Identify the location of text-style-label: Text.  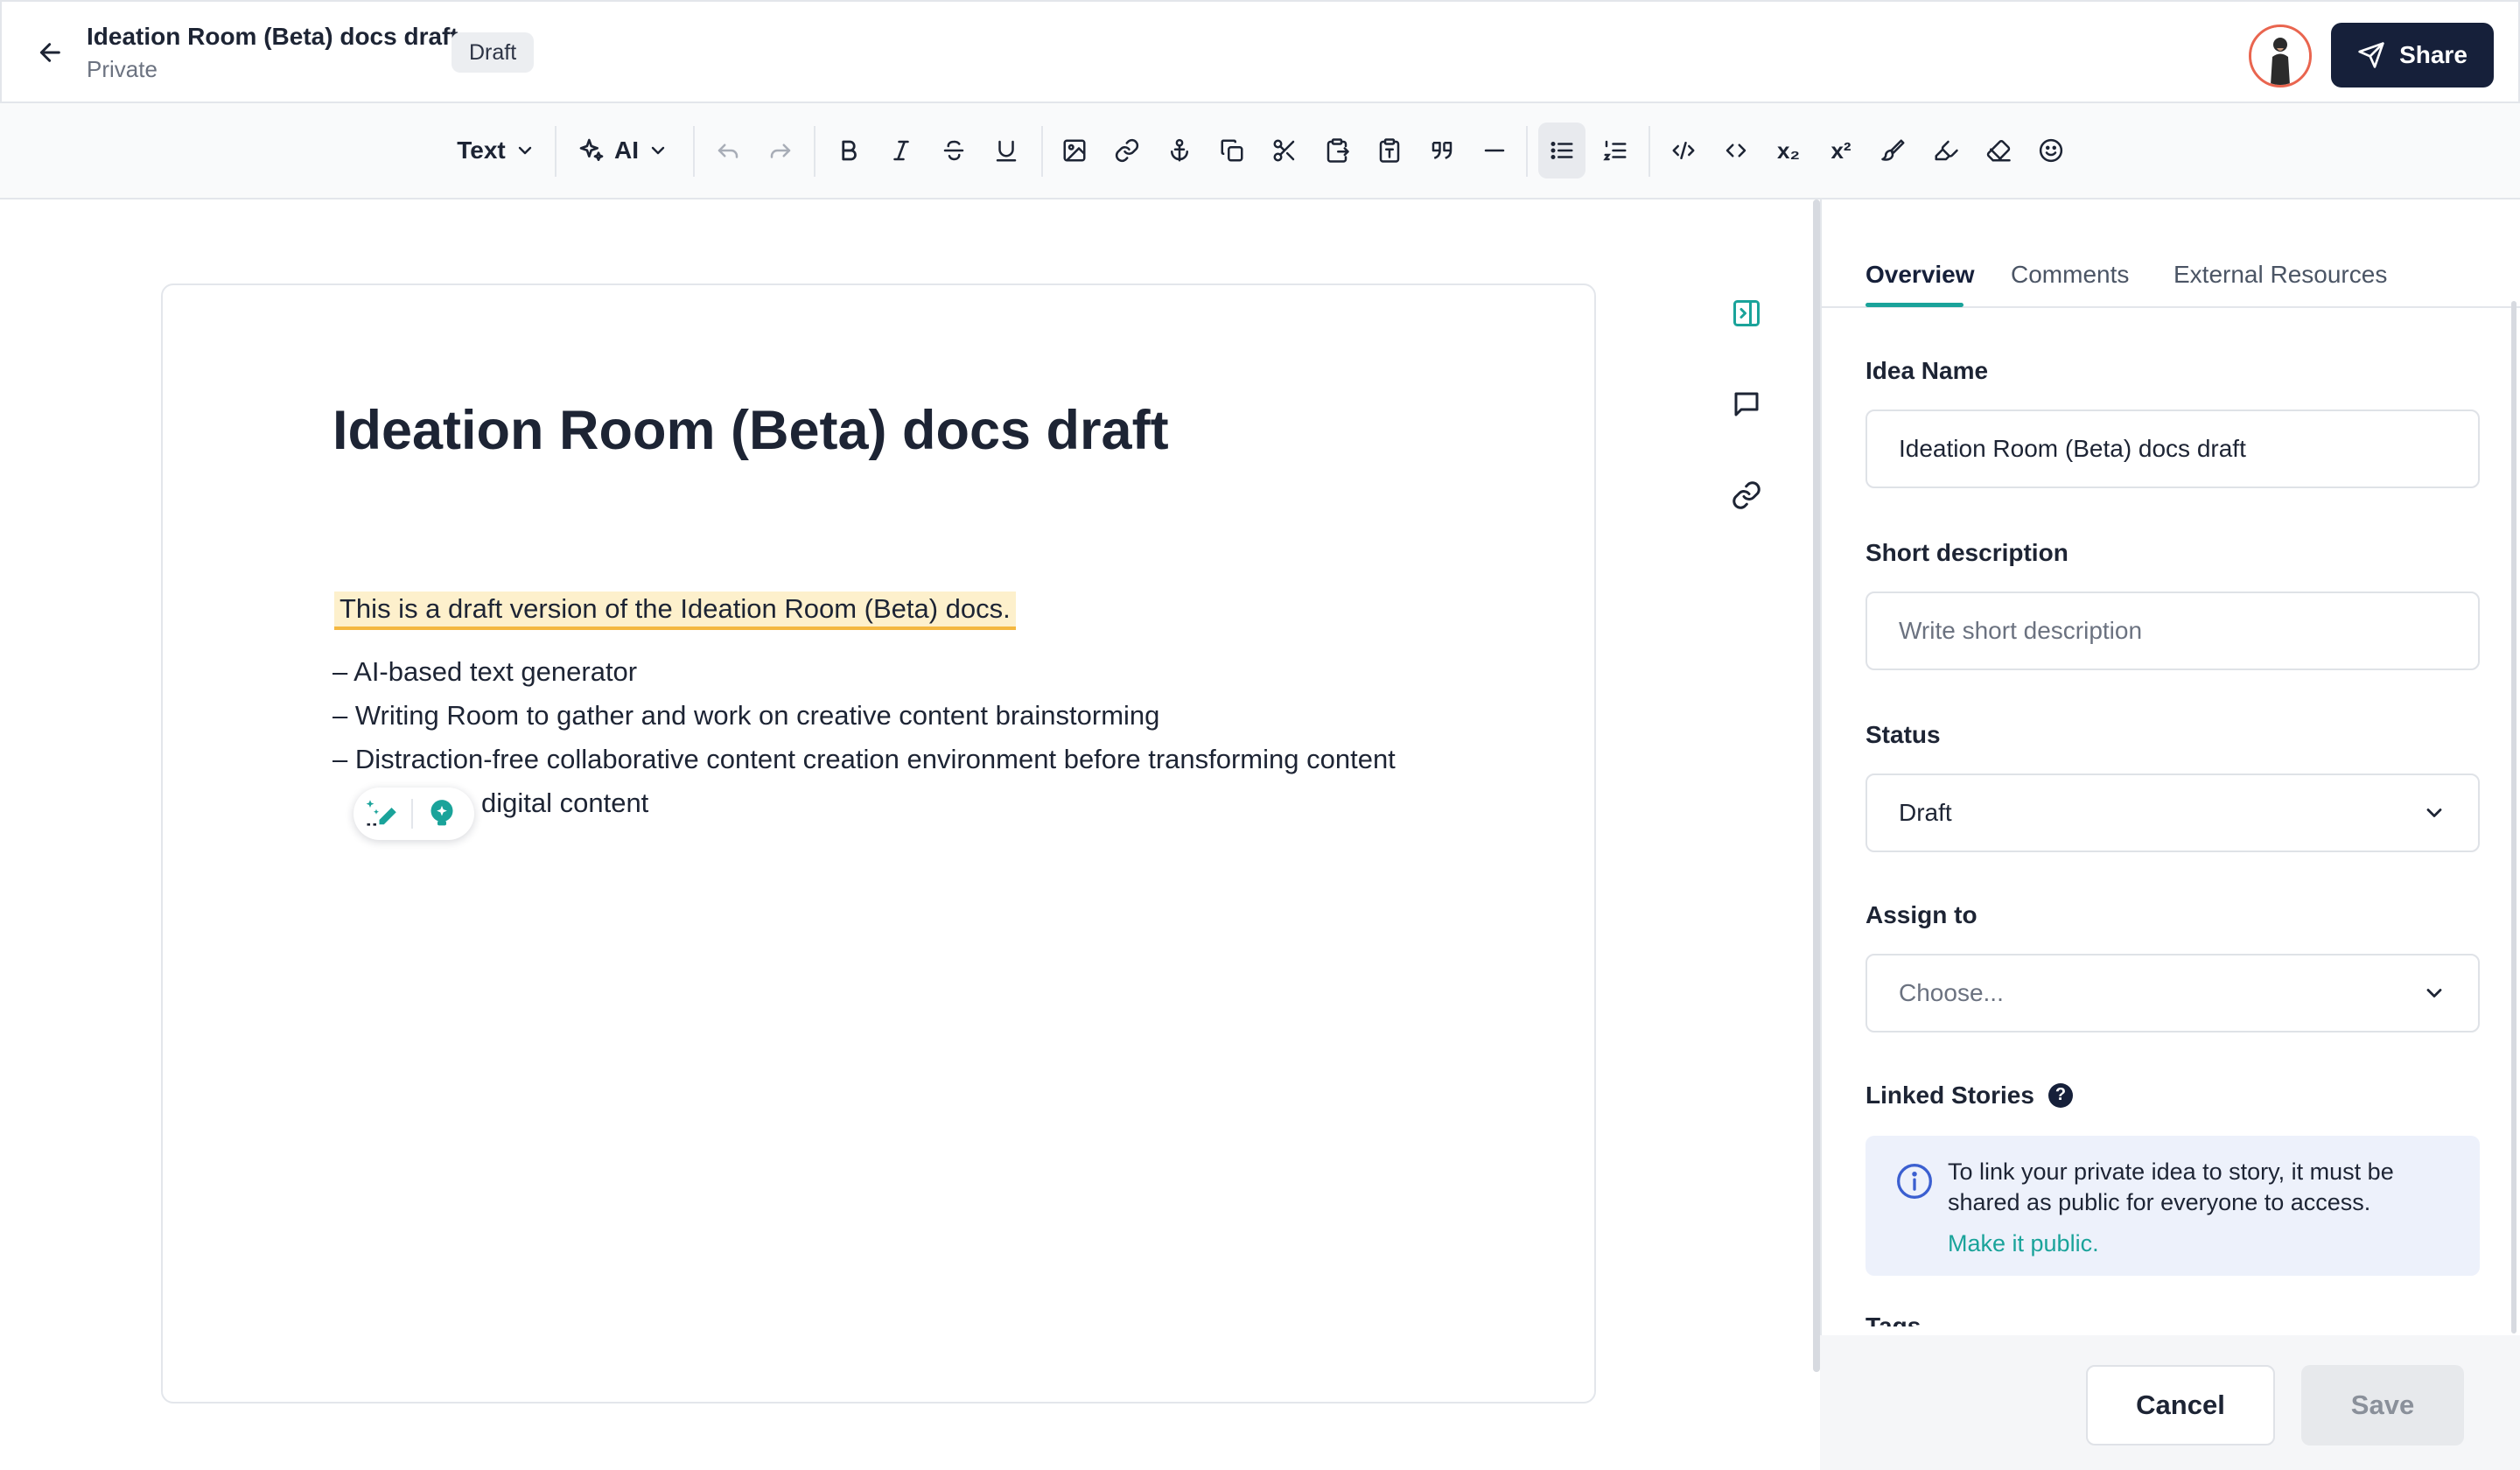
(481, 150).